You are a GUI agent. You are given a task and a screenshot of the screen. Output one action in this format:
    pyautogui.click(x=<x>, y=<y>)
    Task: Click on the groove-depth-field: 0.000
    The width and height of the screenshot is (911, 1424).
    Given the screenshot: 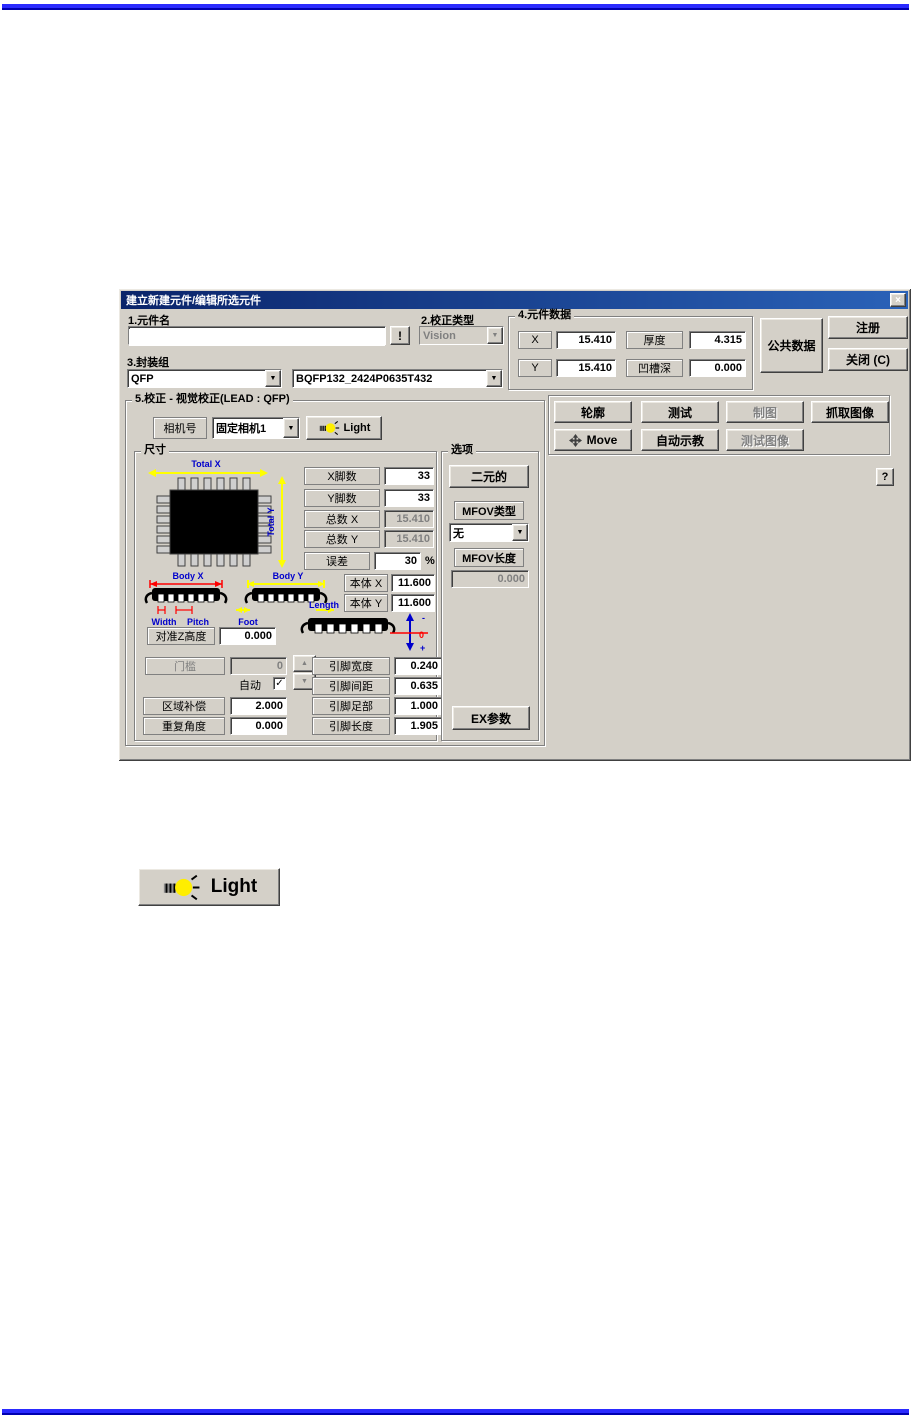 What is the action you would take?
    pyautogui.click(x=717, y=368)
    